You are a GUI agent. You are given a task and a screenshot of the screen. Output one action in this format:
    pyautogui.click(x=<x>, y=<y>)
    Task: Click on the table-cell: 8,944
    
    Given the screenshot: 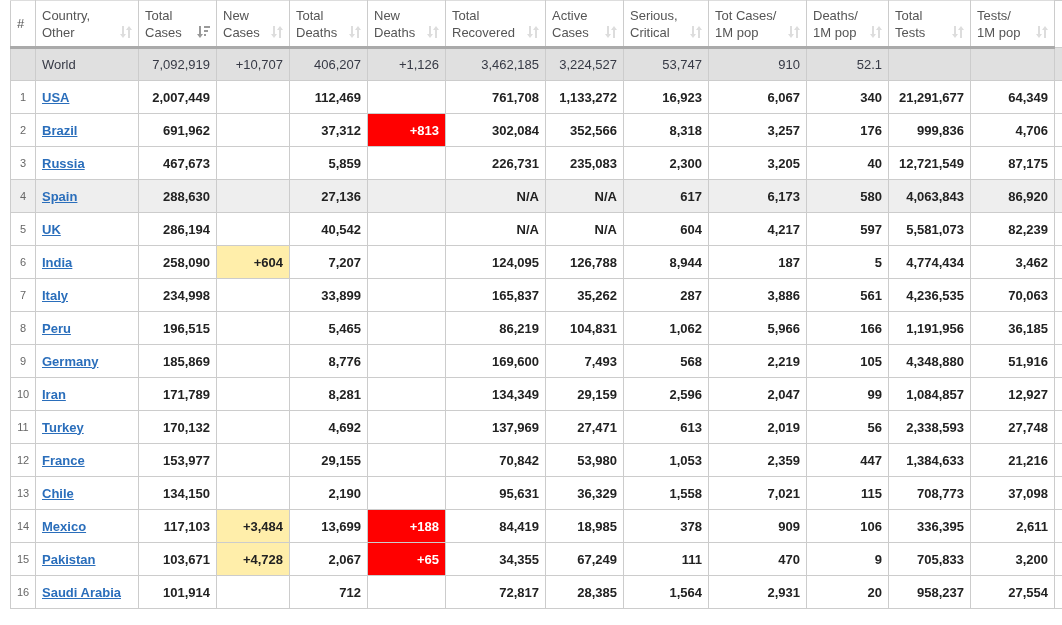 What is the action you would take?
    pyautogui.click(x=666, y=262)
    